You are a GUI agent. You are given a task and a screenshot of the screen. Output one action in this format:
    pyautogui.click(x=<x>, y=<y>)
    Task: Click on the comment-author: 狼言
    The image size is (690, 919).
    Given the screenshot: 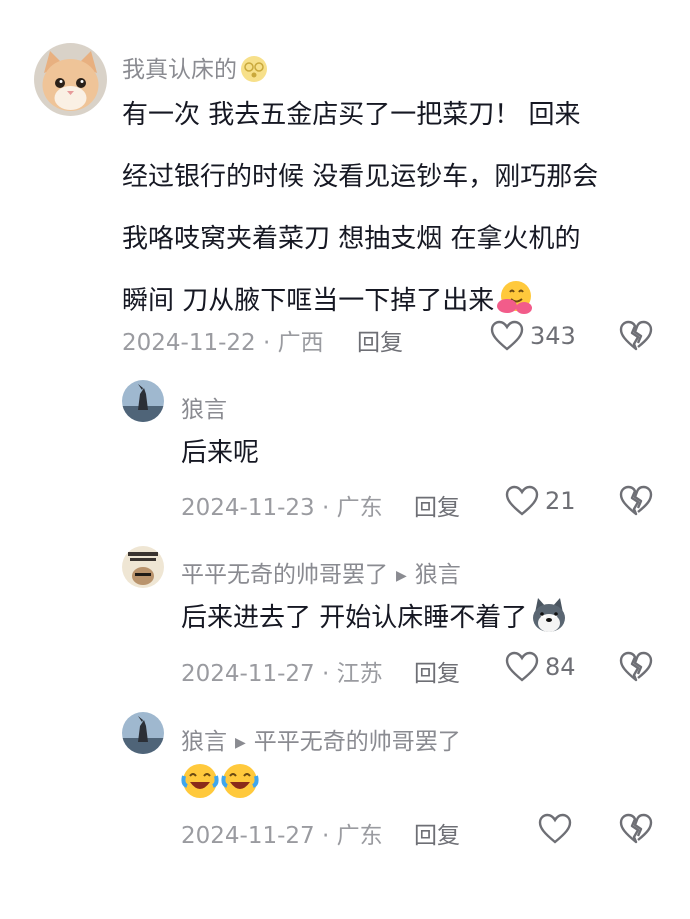 What is the action you would take?
    pyautogui.click(x=204, y=407)
    